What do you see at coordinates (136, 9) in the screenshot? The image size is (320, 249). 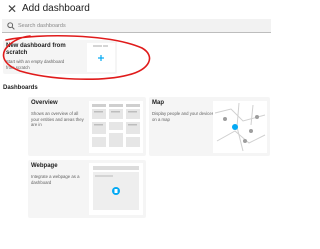 I see `dialog-header: ✕ Add dashboard` at bounding box center [136, 9].